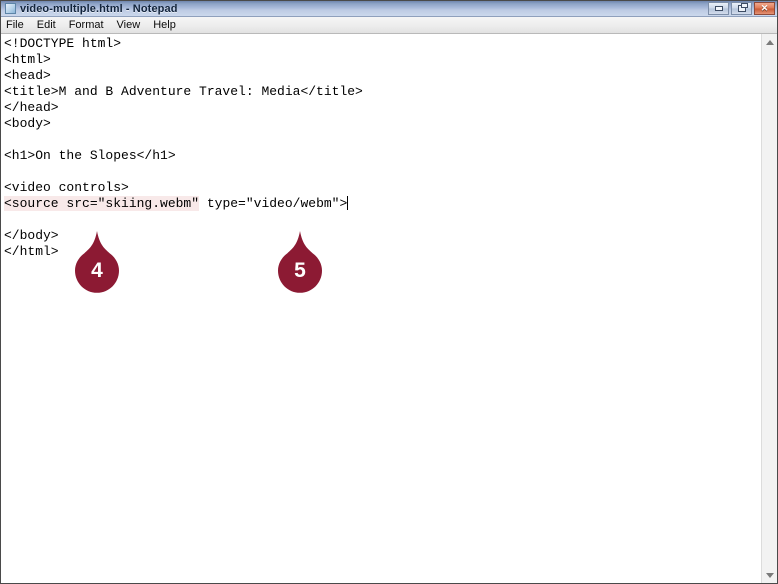 This screenshot has width=778, height=584. Describe the element at coordinates (27, 59) in the screenshot. I see `code-line: <html>` at that location.